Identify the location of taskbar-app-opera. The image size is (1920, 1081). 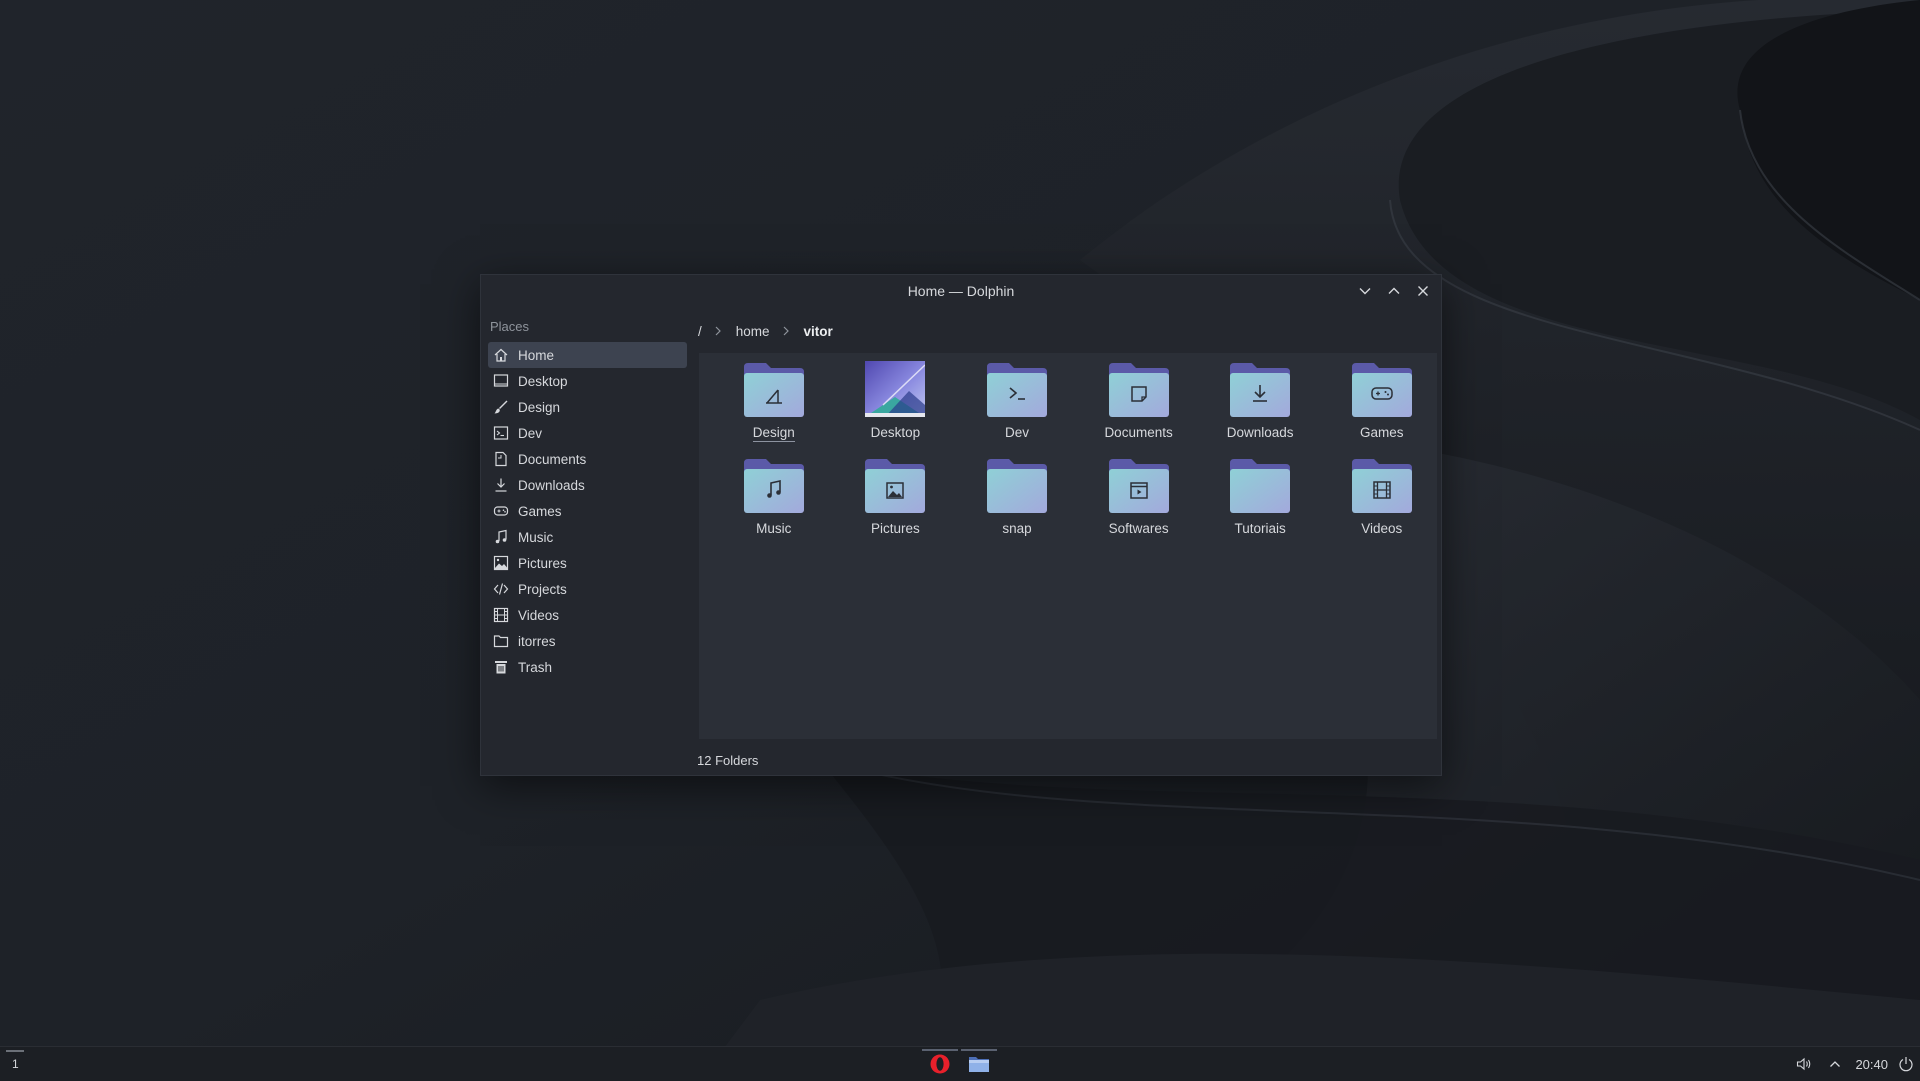
(940, 1064).